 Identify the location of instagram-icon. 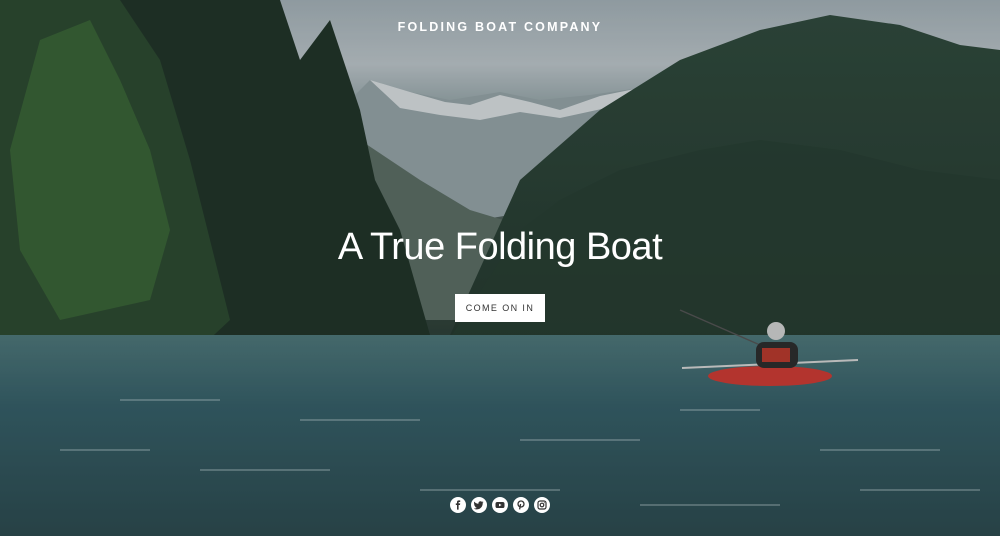
(542, 505).